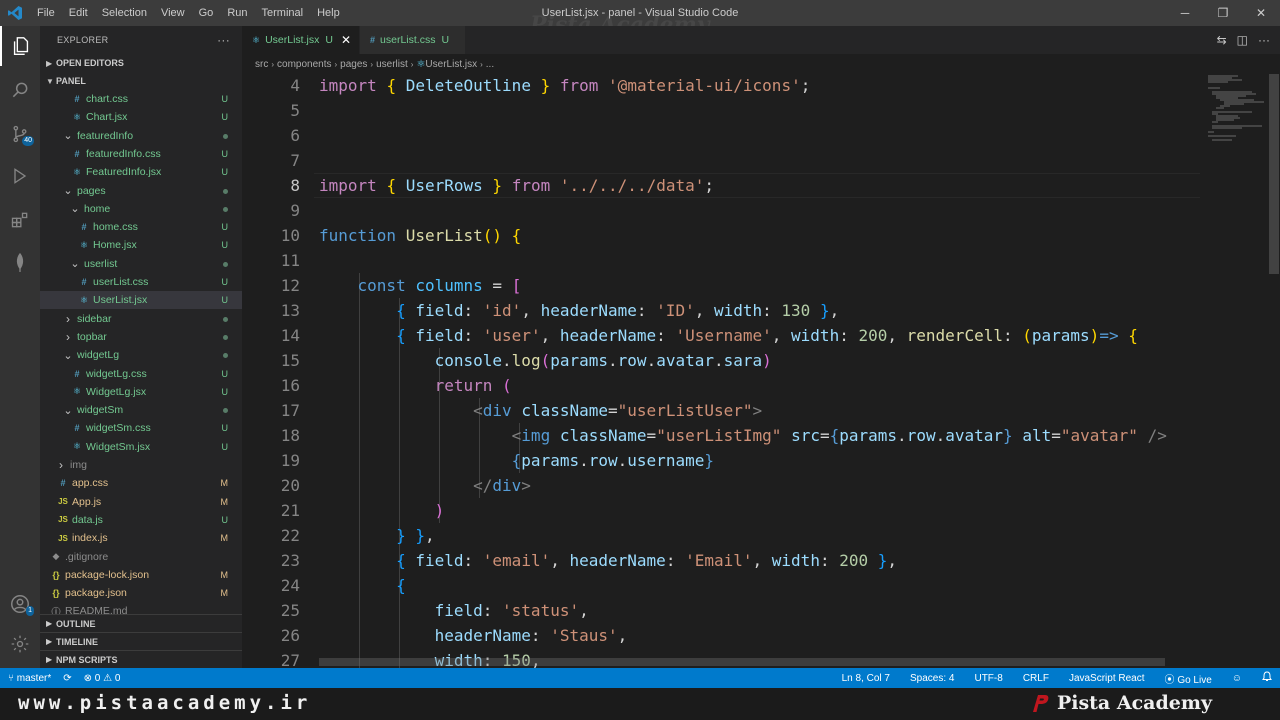 The width and height of the screenshot is (1280, 720). Describe the element at coordinates (550, 460) in the screenshot. I see `code-token: params` at that location.